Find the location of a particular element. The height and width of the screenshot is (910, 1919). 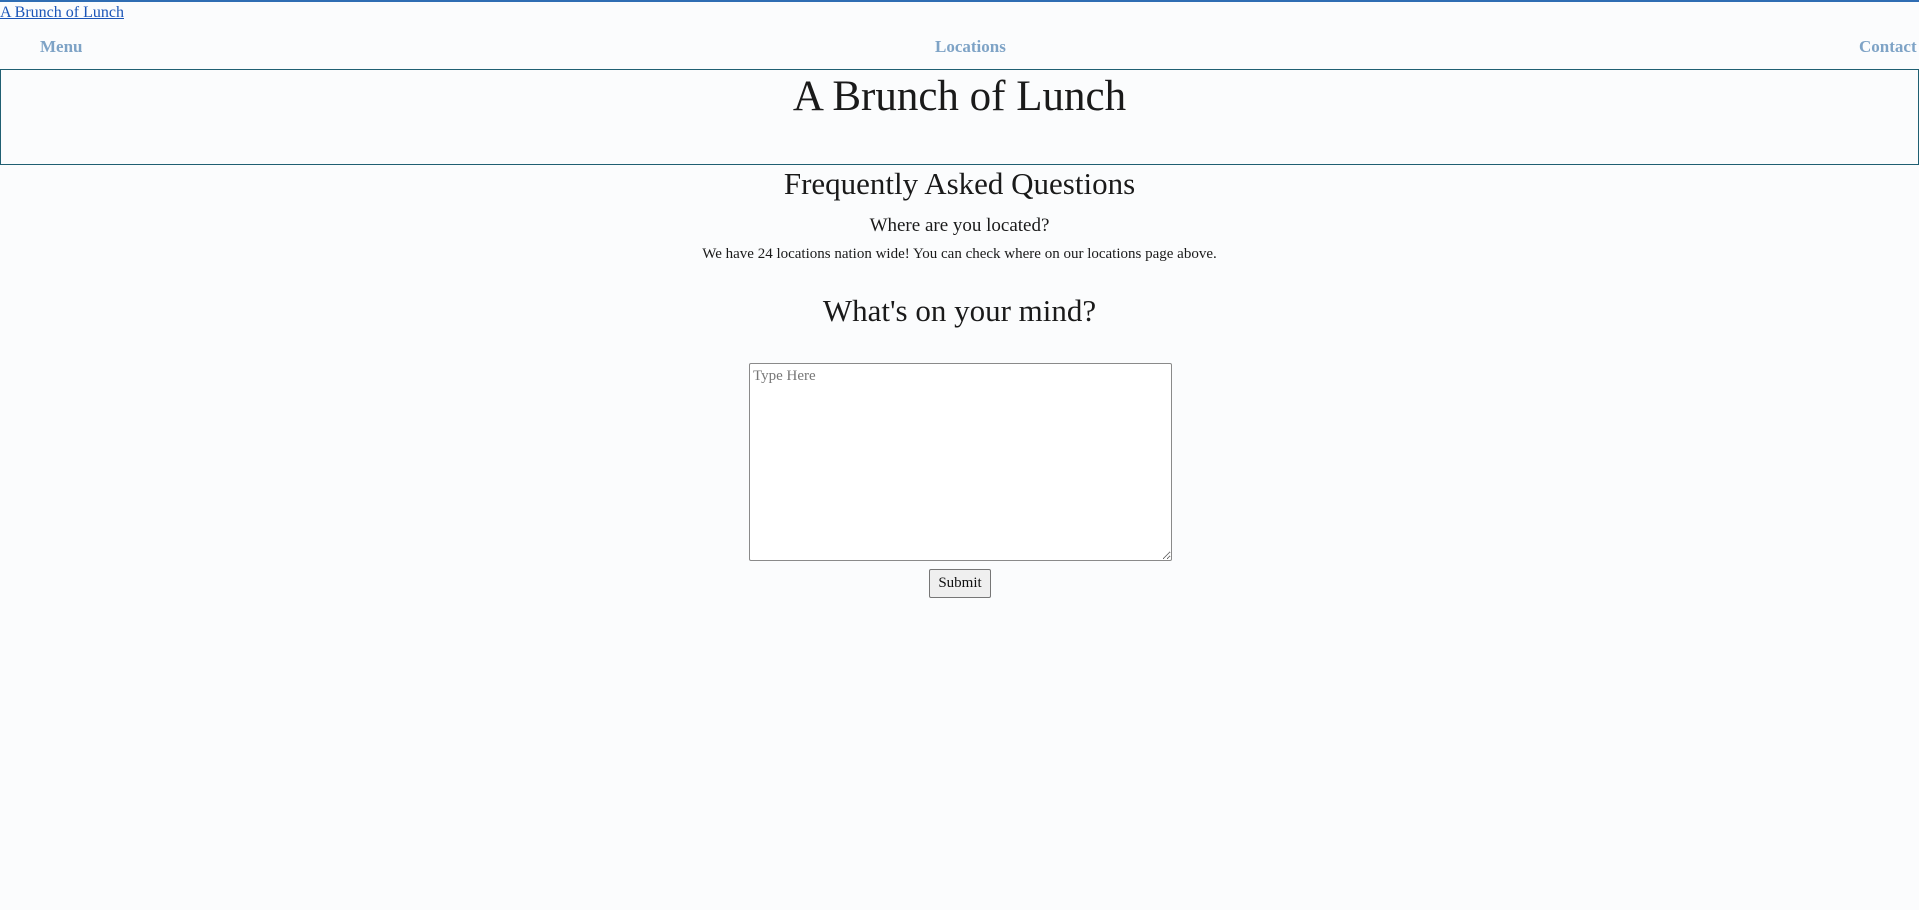

faq-heading: Frequently Asked Questions is located at coordinates (959, 183).